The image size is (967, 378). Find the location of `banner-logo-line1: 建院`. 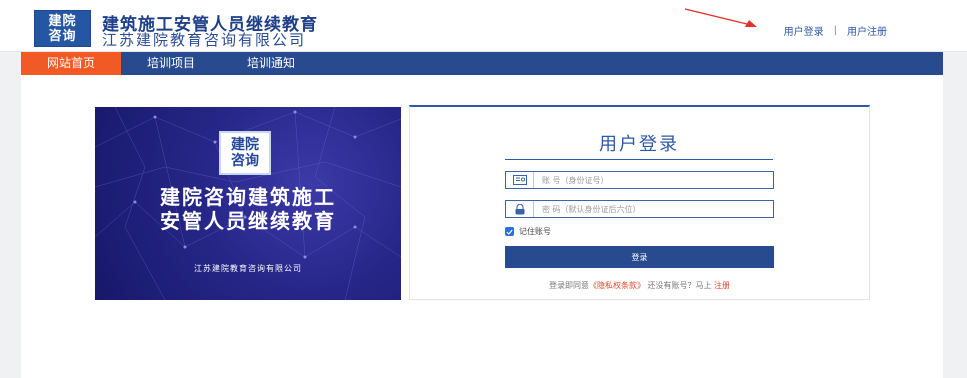

banner-logo-line1: 建院 is located at coordinates (245, 145).